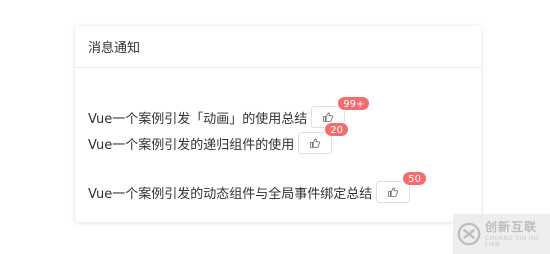 The image size is (550, 254). Describe the element at coordinates (114, 48) in the screenshot. I see `card-title: 消息通知` at that location.